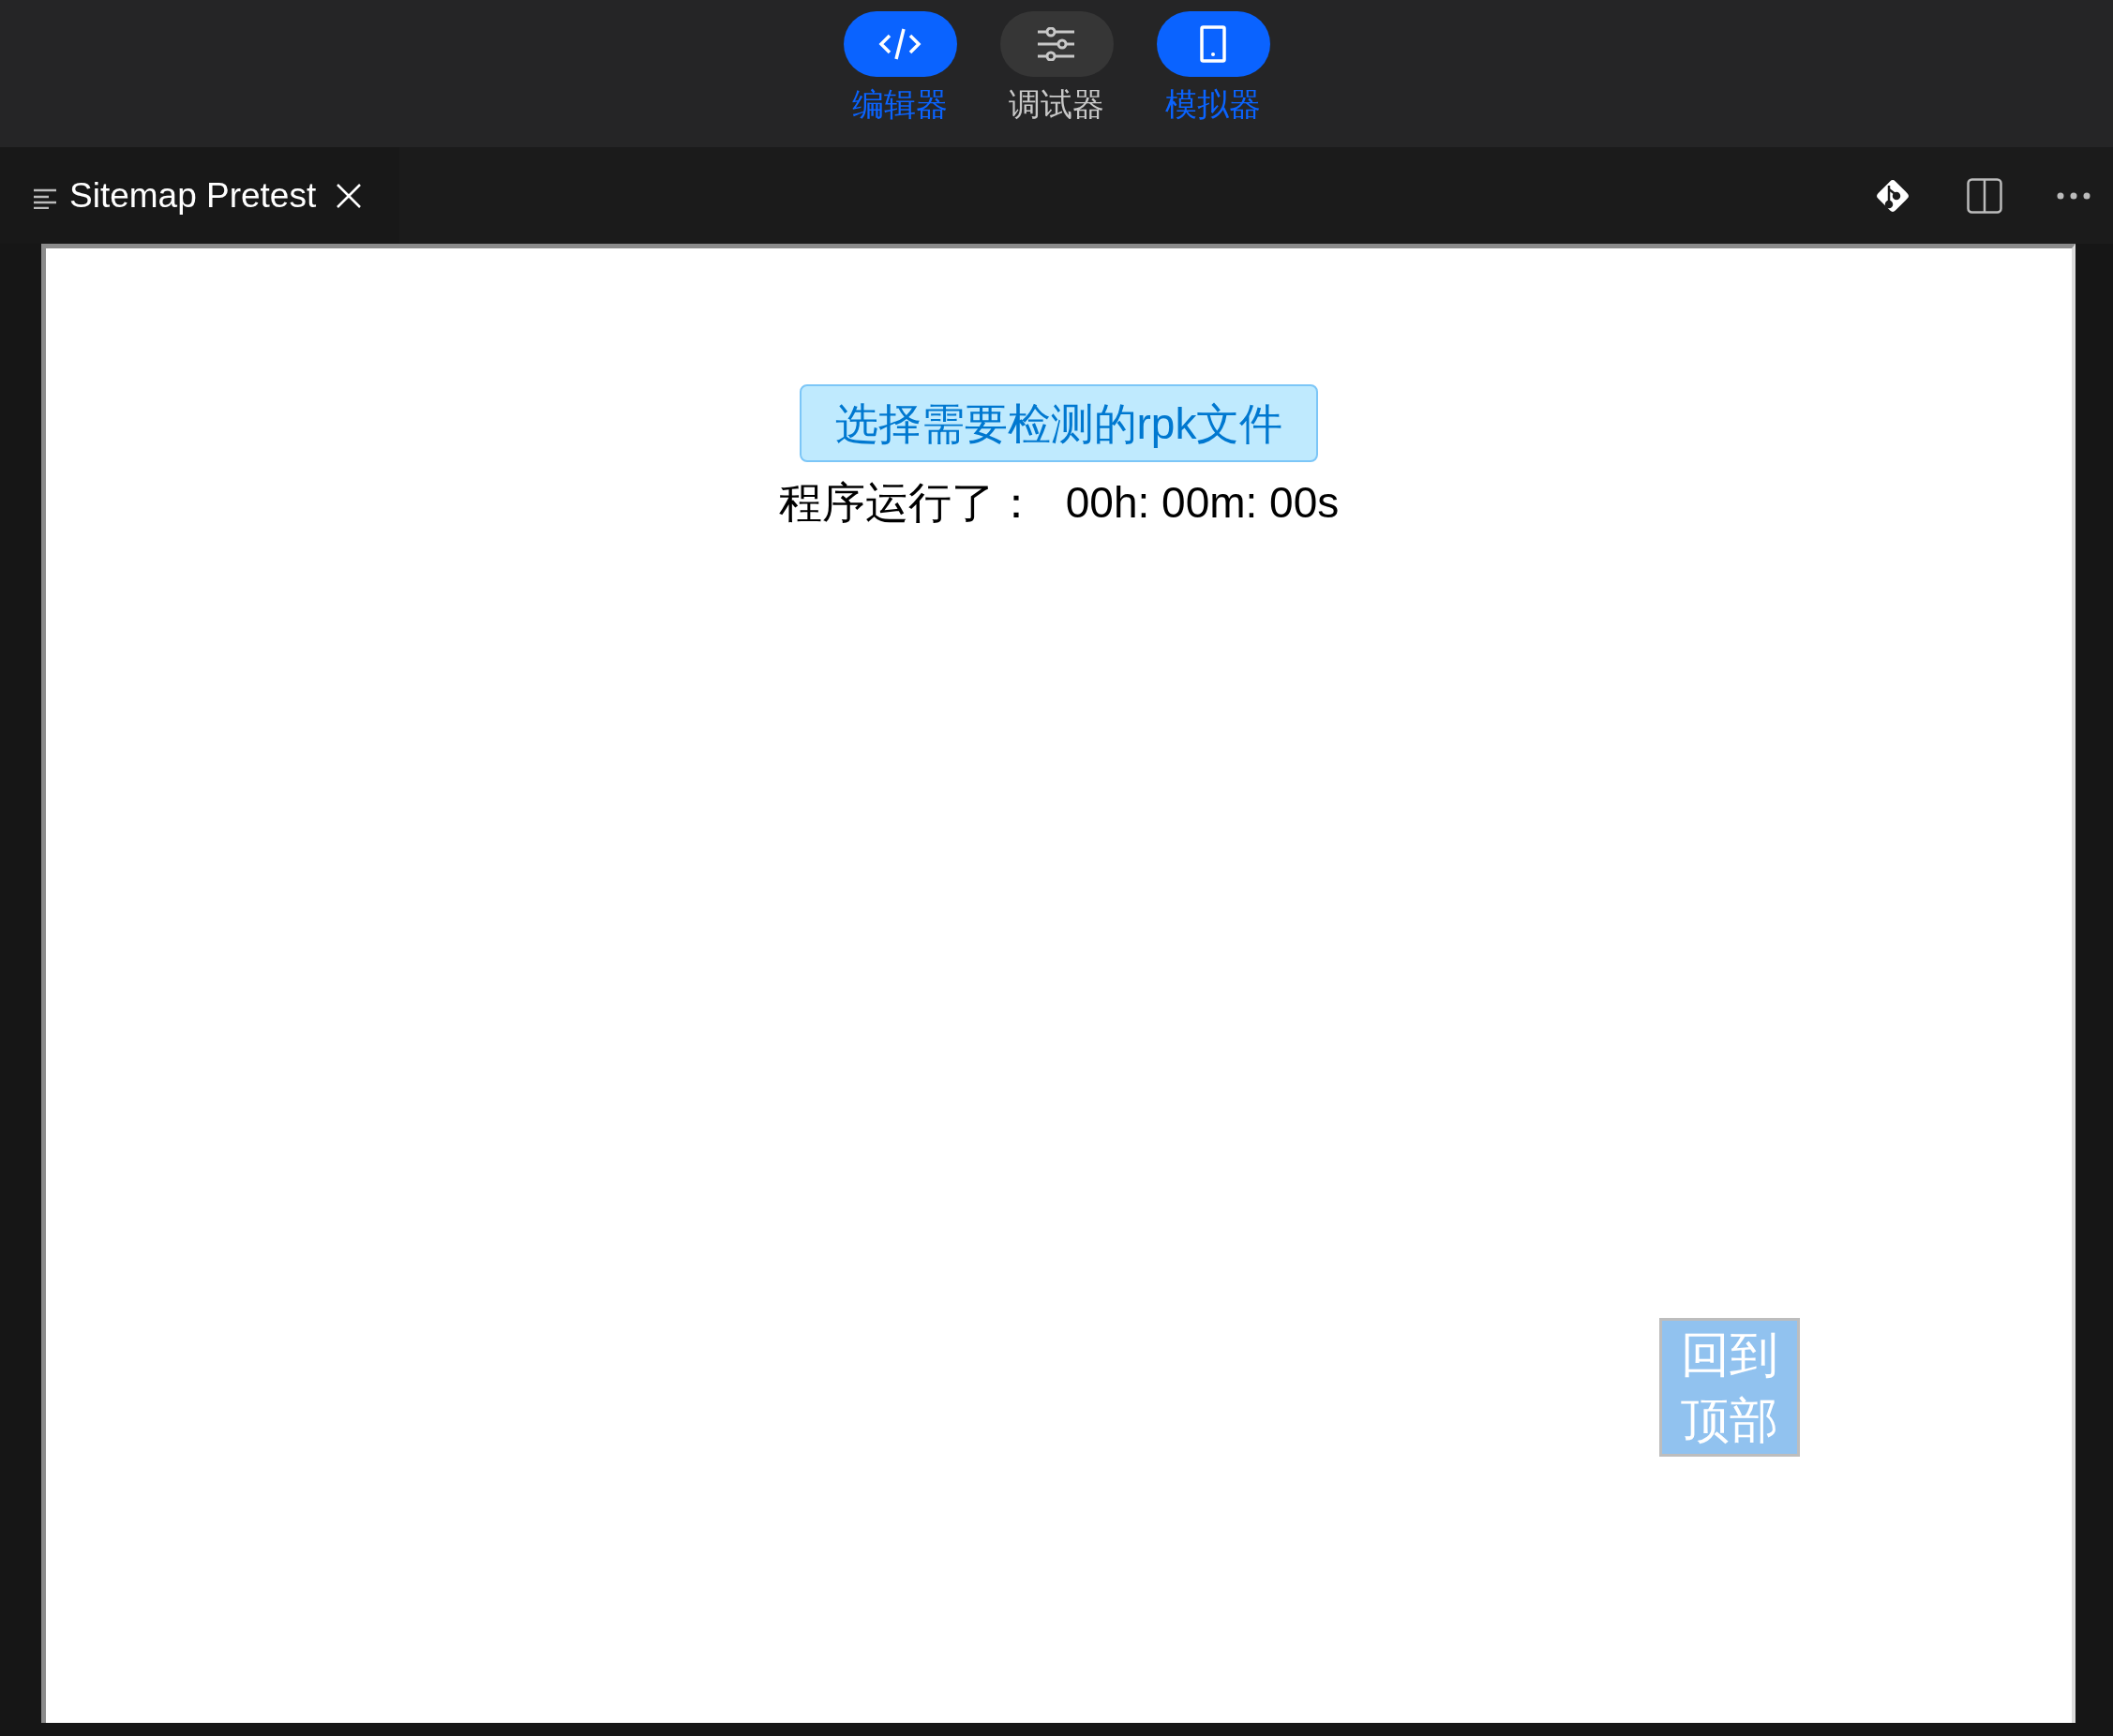  I want to click on mode-label: 编辑器, so click(900, 104).